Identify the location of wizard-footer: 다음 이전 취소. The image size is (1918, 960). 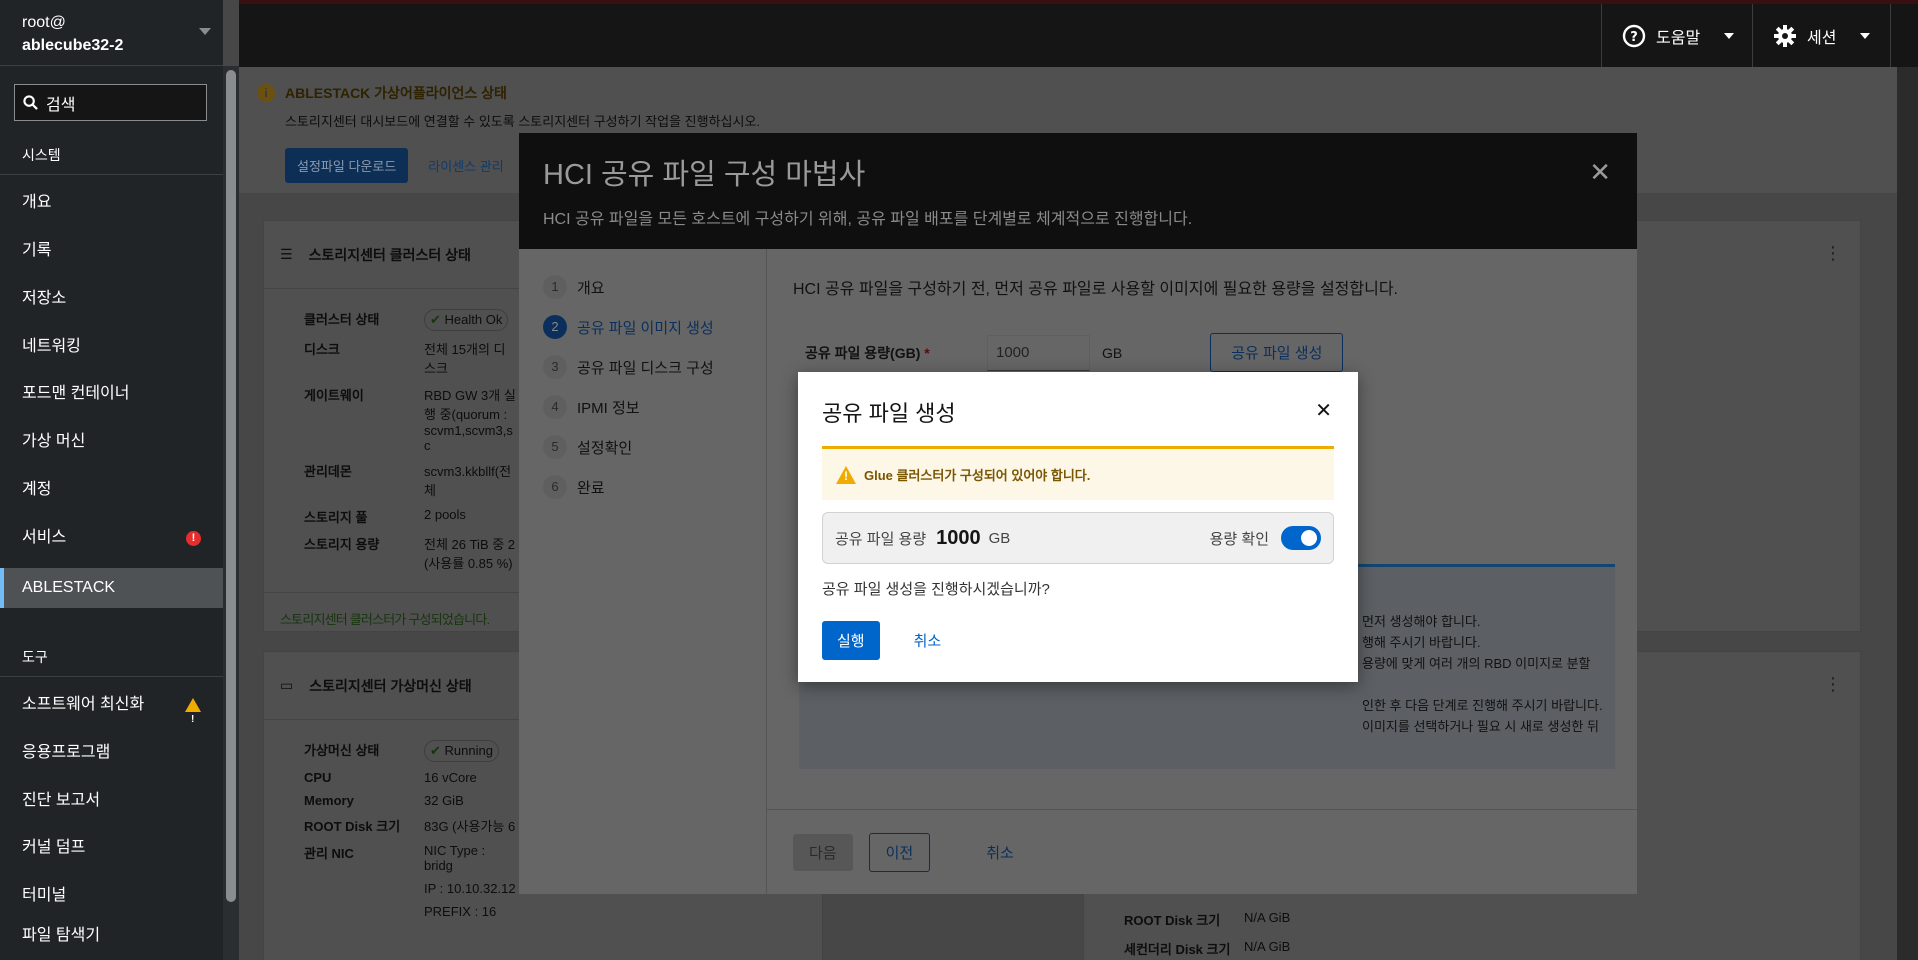
(1202, 851).